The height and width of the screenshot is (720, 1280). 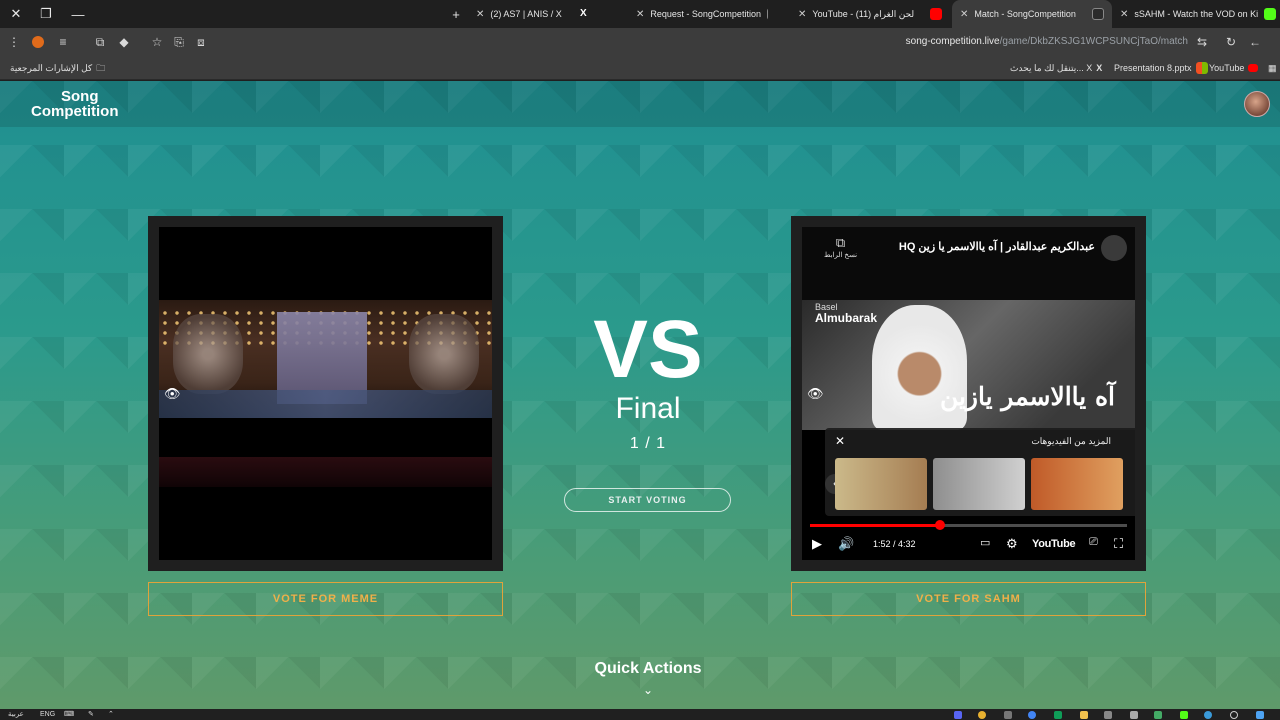 What do you see at coordinates (91, 714) in the screenshot?
I see `pen-icon: ✎` at bounding box center [91, 714].